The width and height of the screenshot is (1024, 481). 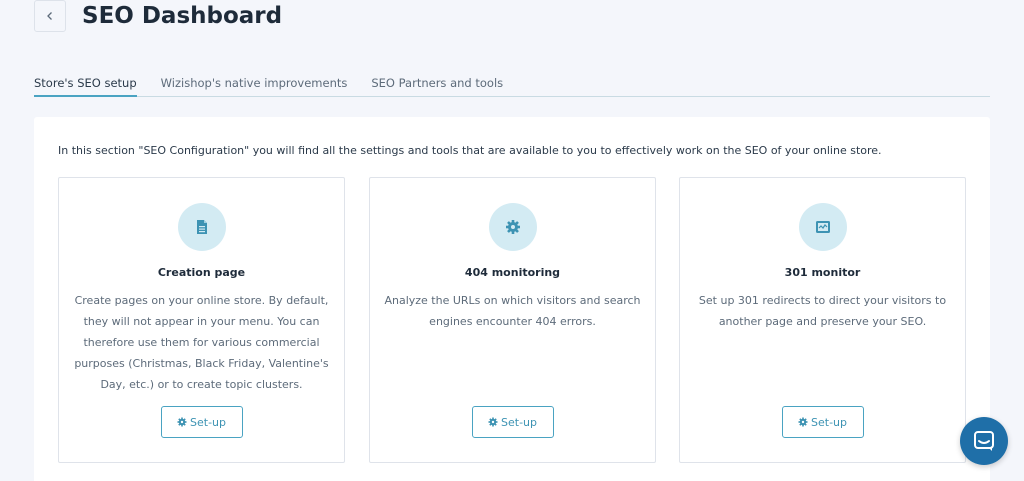 I want to click on page-title: SEO Dashboard, so click(x=182, y=16).